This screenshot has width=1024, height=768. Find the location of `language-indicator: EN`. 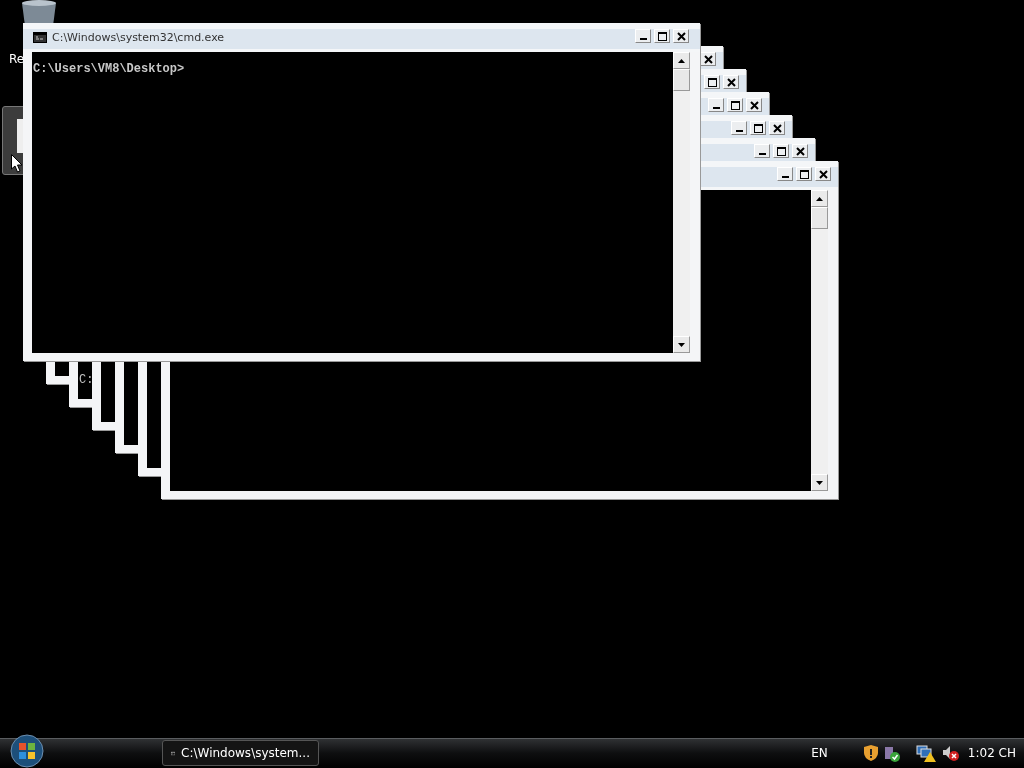

language-indicator: EN is located at coordinates (819, 753).